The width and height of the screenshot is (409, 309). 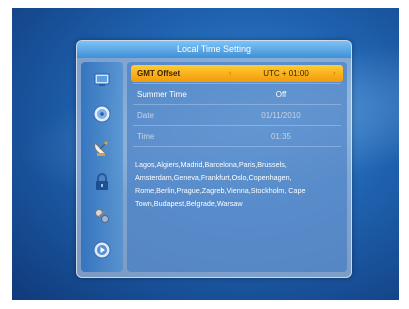 What do you see at coordinates (334, 73) in the screenshot?
I see `arrow-right-icon: ›` at bounding box center [334, 73].